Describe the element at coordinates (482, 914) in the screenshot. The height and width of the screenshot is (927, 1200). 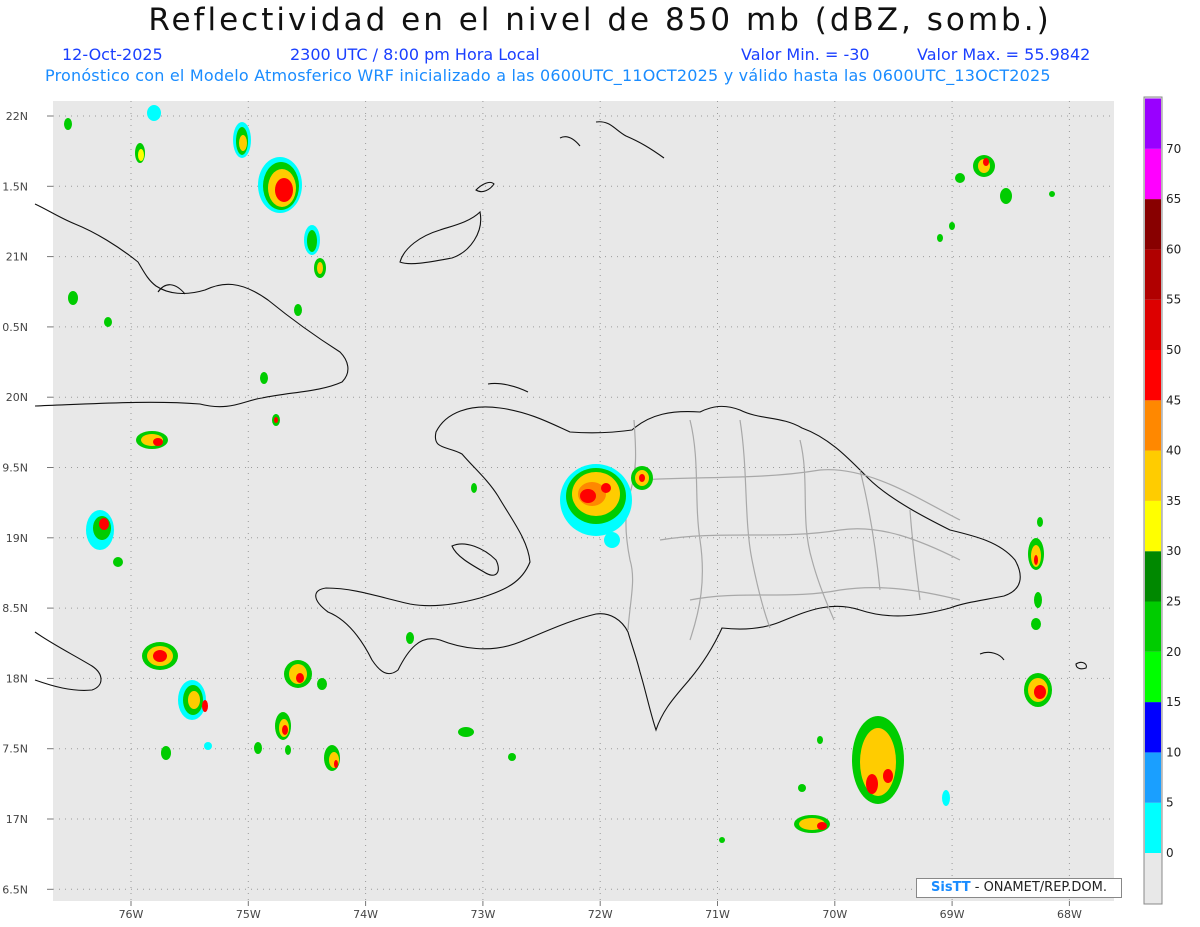
I see `lon-tick-label: 73W` at that location.